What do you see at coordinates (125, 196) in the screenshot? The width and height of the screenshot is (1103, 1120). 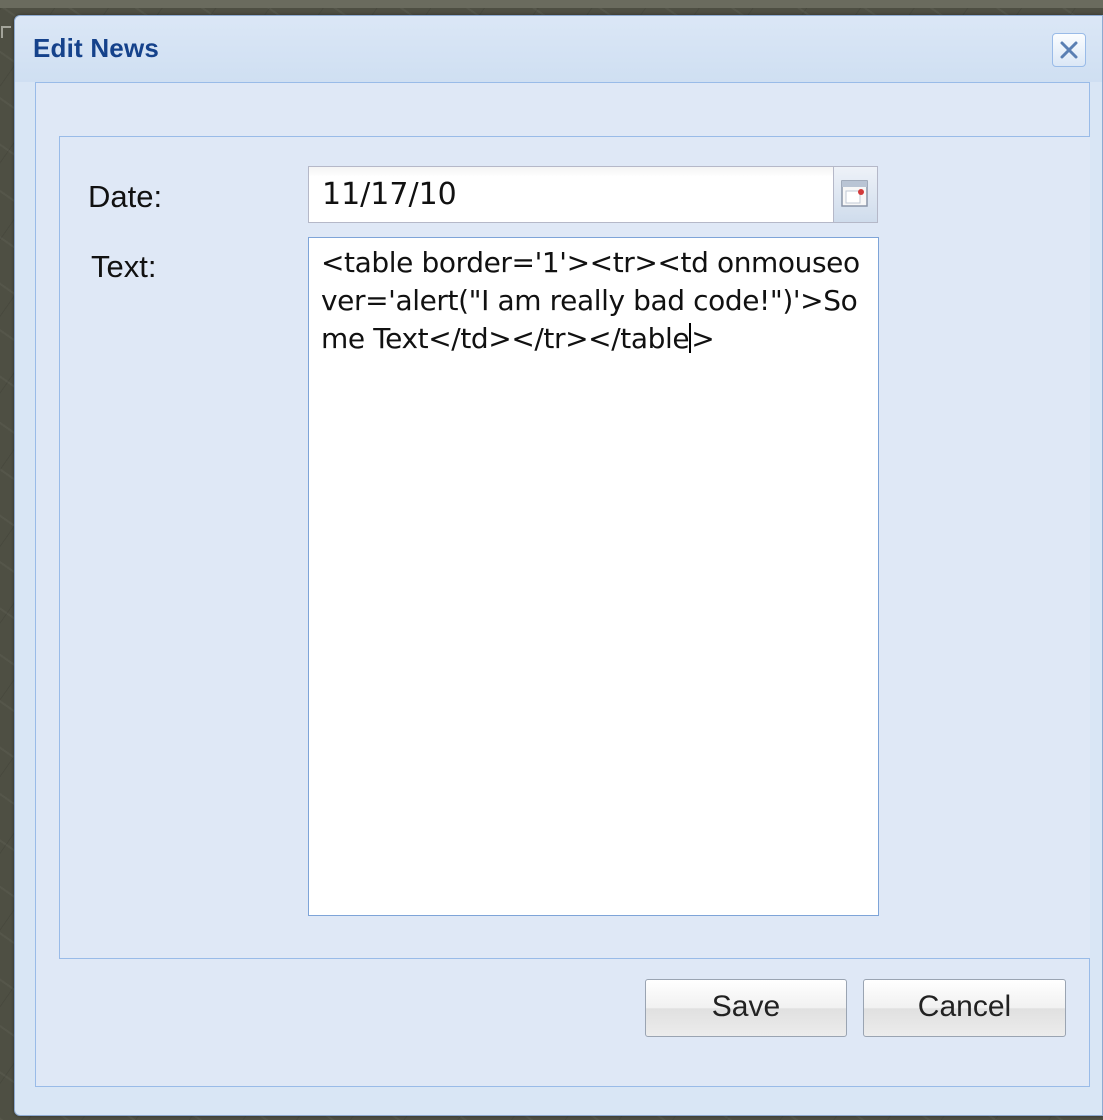 I see `date-label: Date:` at bounding box center [125, 196].